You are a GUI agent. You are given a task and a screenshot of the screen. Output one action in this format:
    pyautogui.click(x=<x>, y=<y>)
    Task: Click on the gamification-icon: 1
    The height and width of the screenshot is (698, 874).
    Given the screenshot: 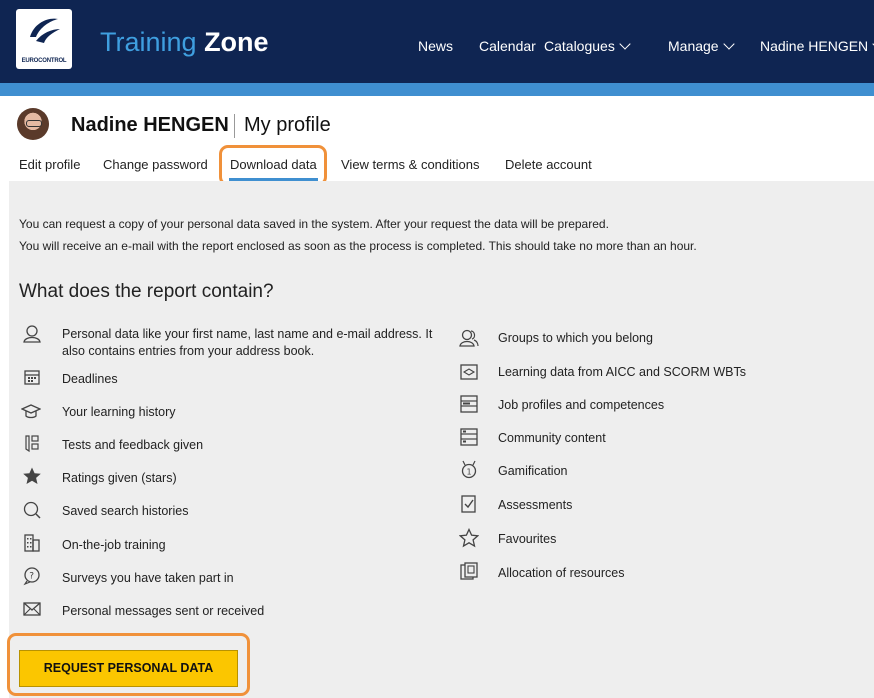 What is the action you would take?
    pyautogui.click(x=469, y=470)
    